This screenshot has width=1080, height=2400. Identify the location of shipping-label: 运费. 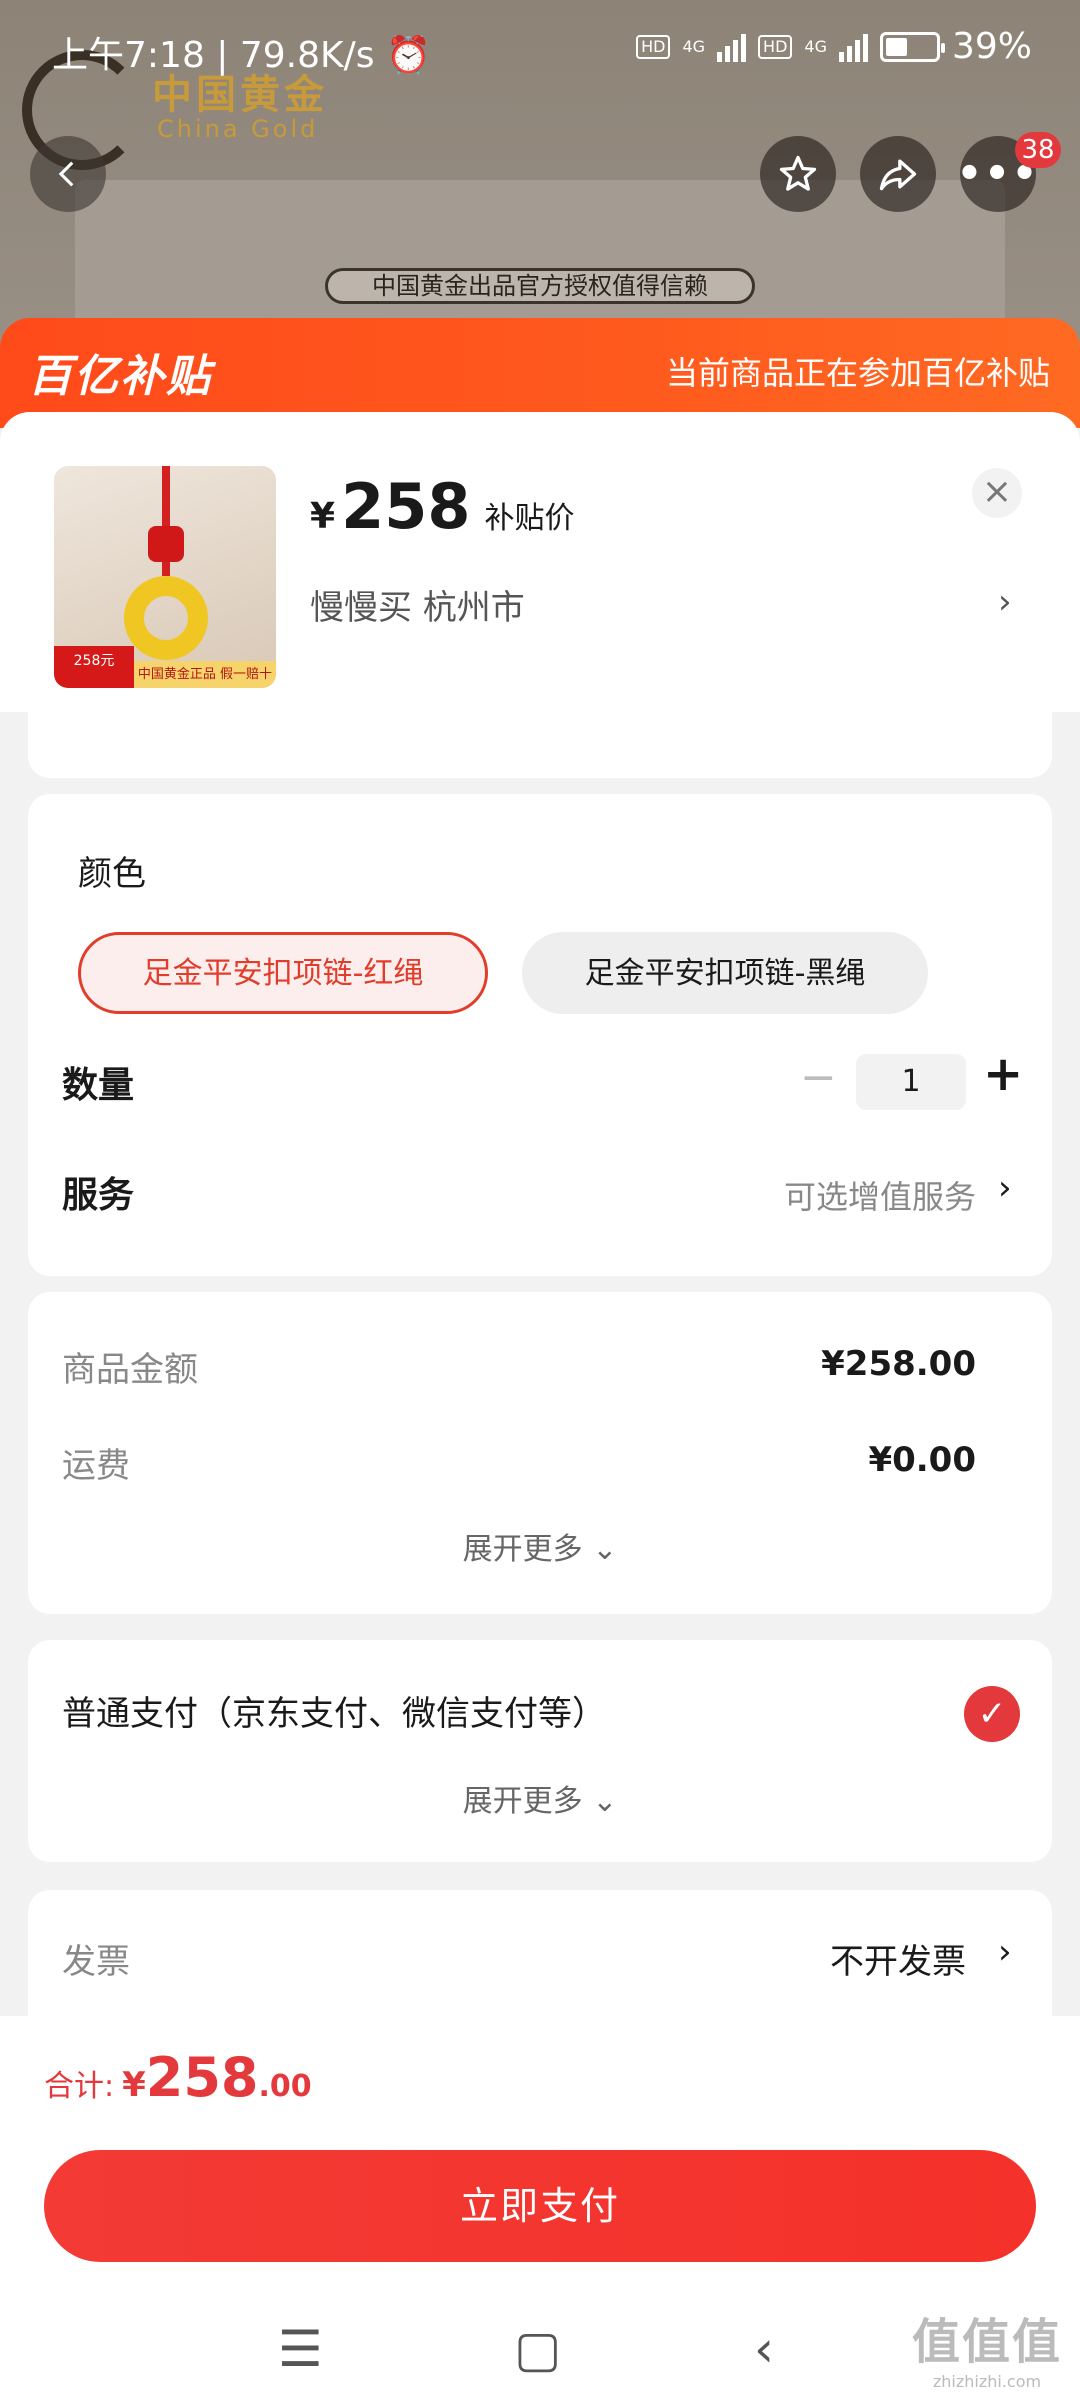
(96, 1466).